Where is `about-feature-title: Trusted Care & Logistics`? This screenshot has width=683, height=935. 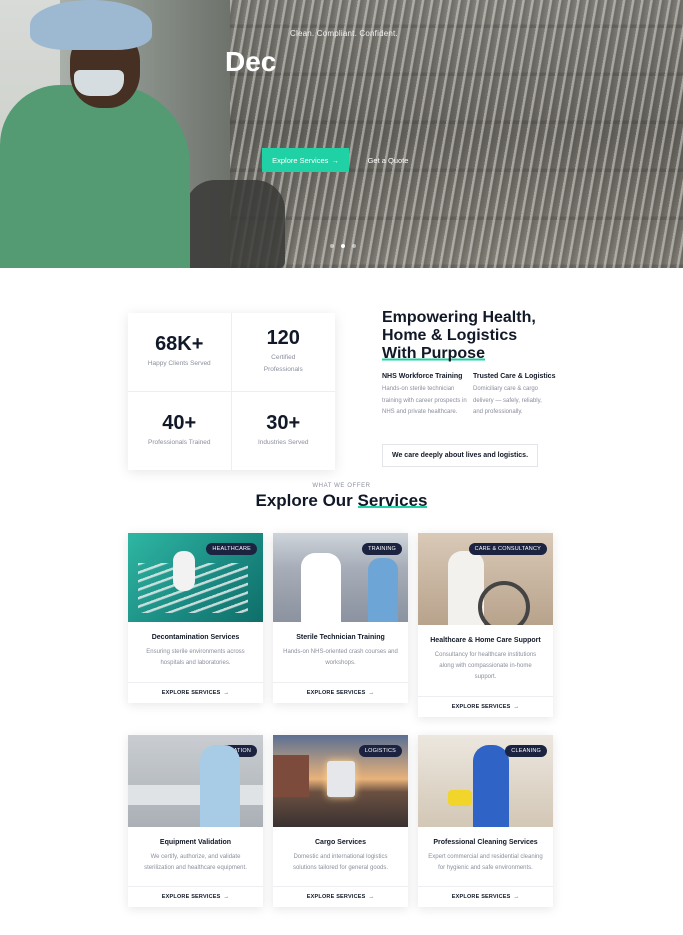
about-feature-title: Trusted Care & Logistics is located at coordinates (514, 376).